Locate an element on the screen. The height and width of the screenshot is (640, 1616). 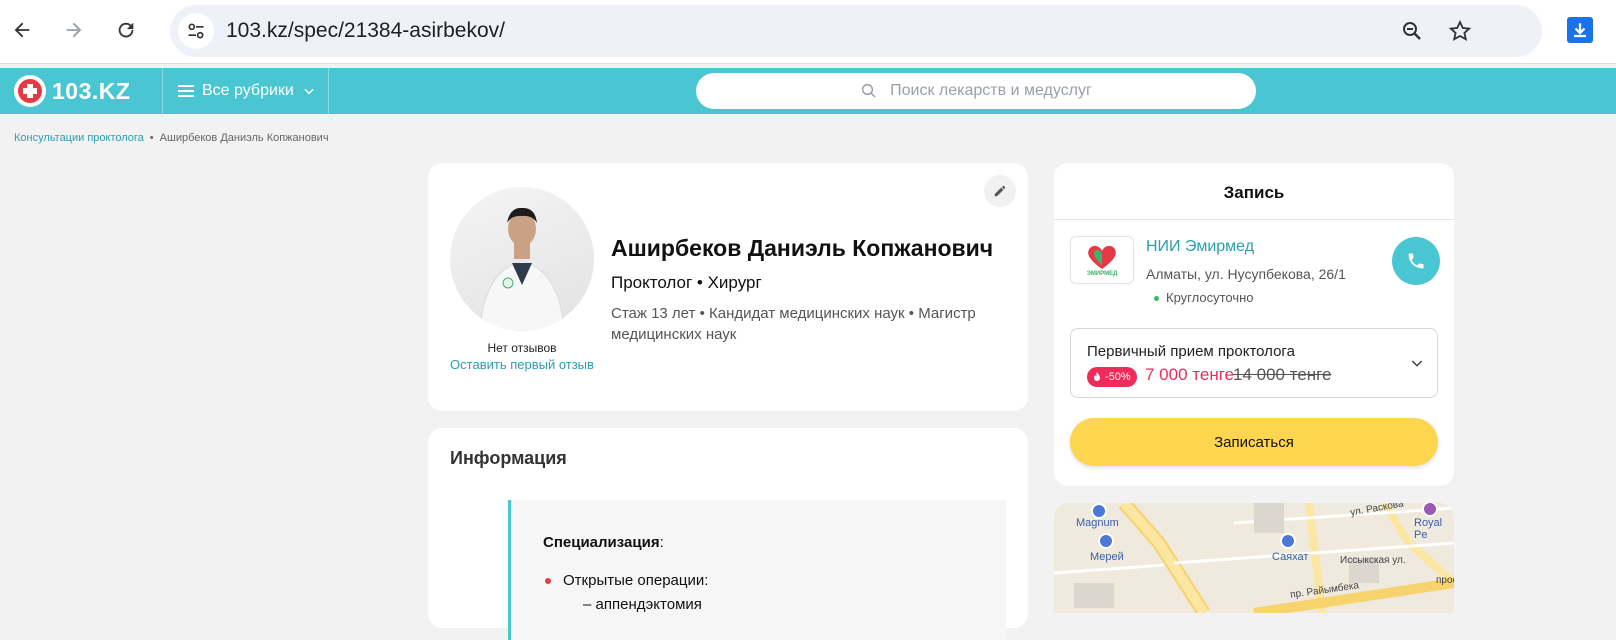
browser-toolbar: 103.kz/spec/21384-asirbekov/ is located at coordinates (808, 32).